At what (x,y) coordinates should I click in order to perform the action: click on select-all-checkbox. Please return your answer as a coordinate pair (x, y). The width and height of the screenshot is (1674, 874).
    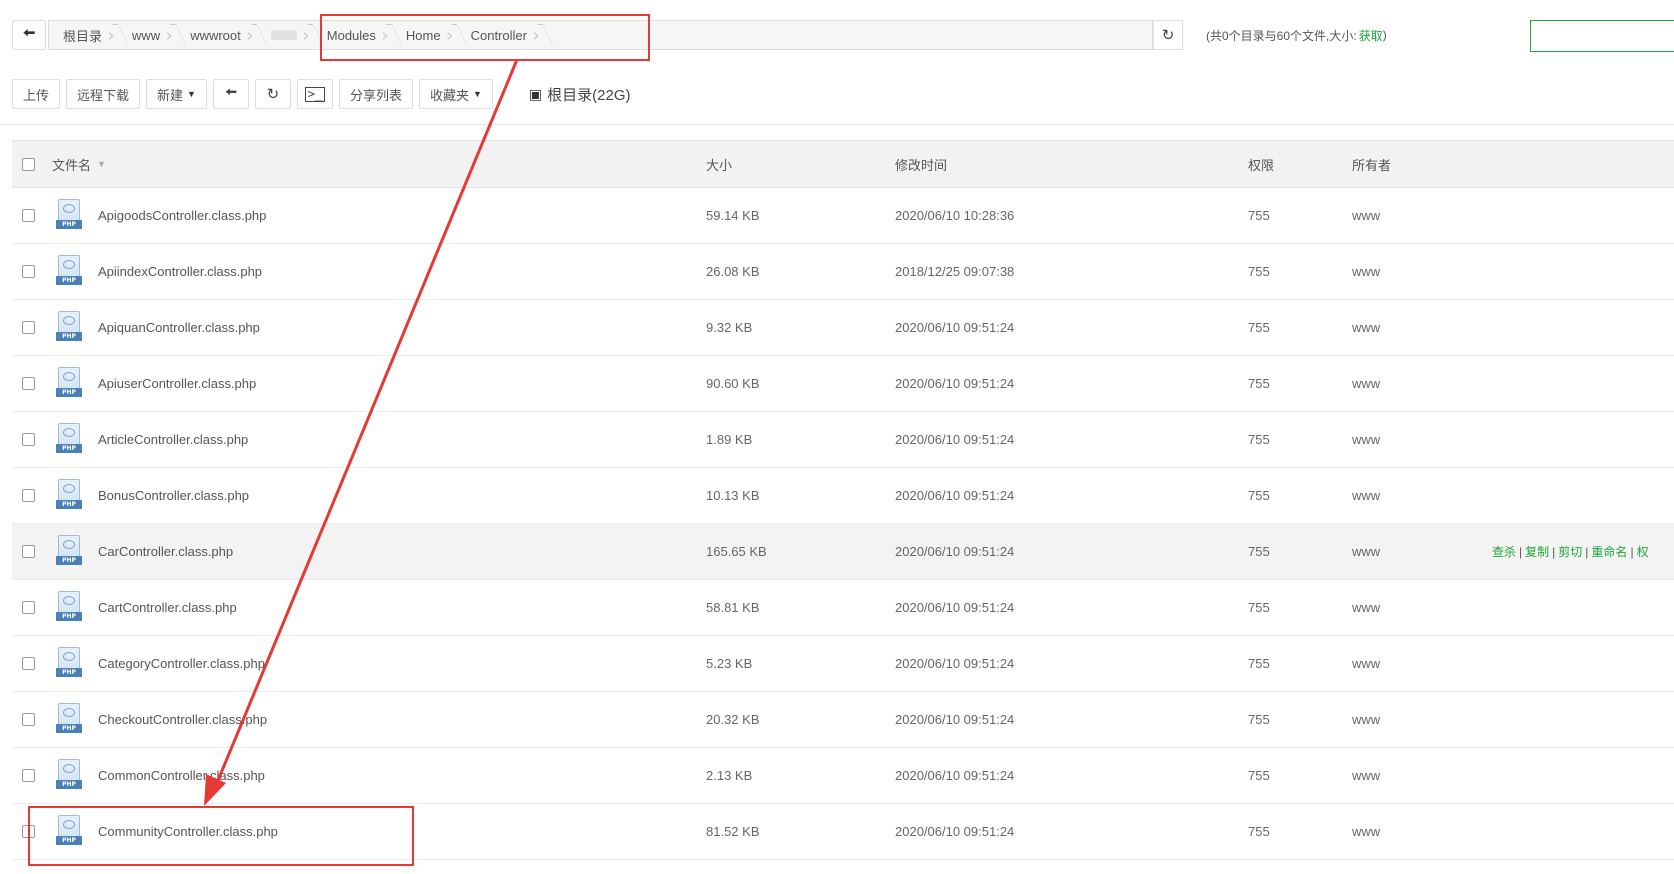
    Looking at the image, I should click on (28, 164).